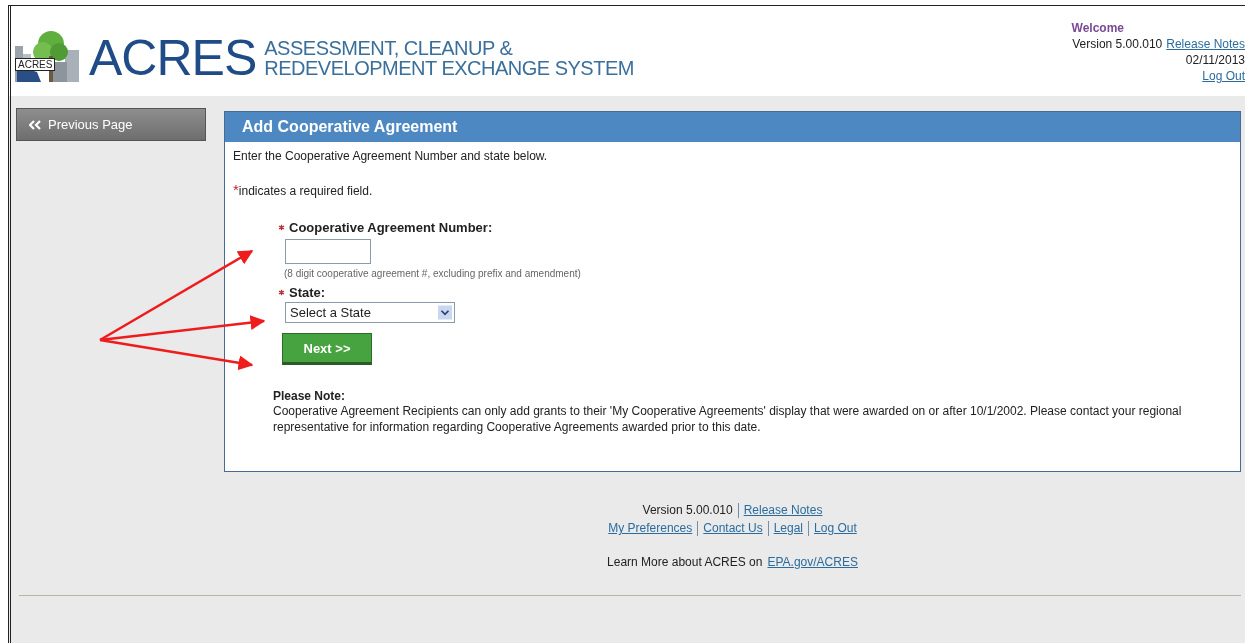  I want to click on field-label: Cooperative Agreement Number:, so click(391, 227).